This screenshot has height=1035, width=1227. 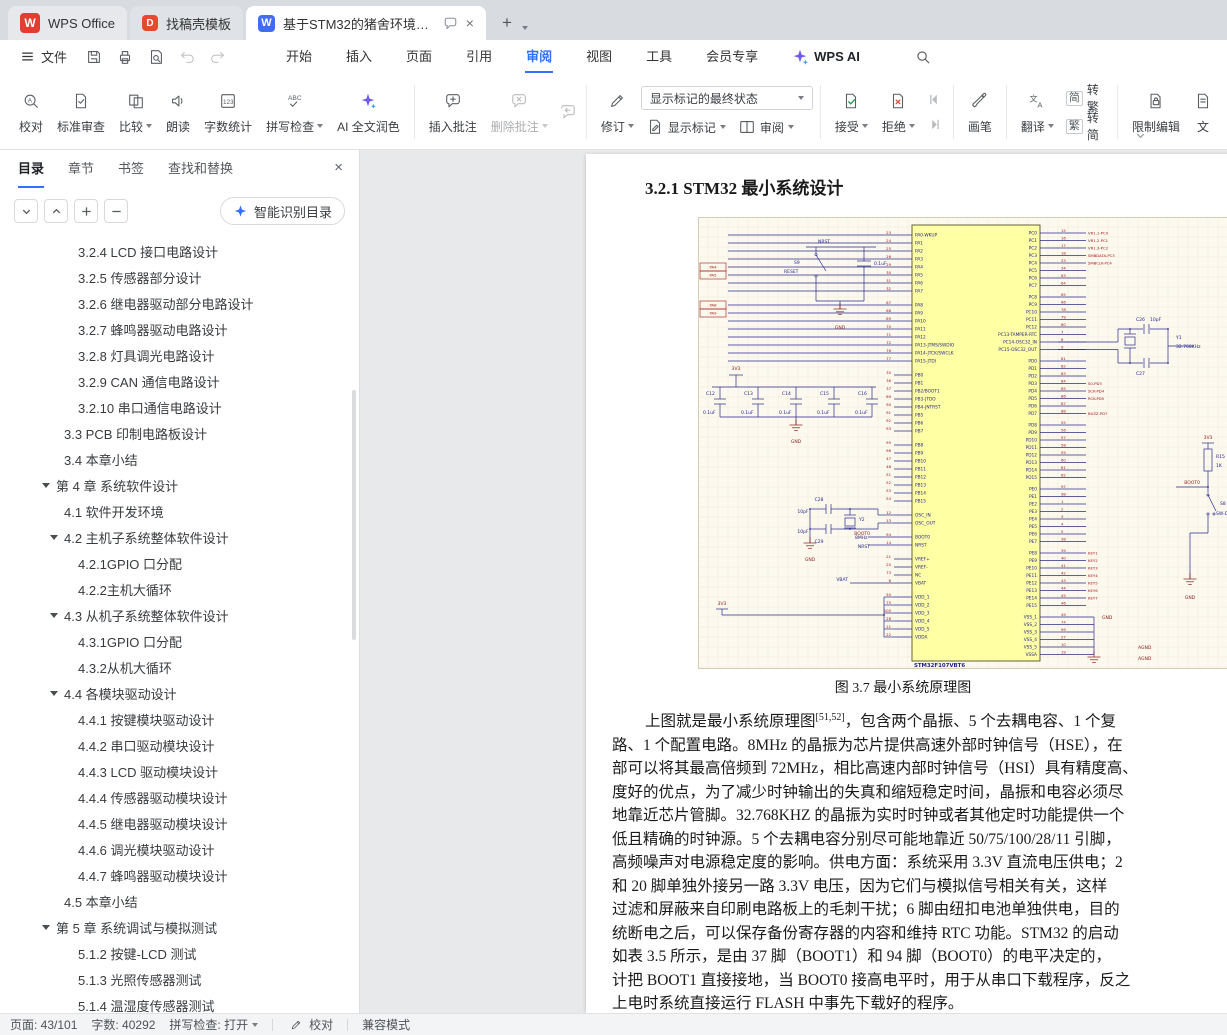 I want to click on read-aloud-button: 朗读, so click(x=178, y=112).